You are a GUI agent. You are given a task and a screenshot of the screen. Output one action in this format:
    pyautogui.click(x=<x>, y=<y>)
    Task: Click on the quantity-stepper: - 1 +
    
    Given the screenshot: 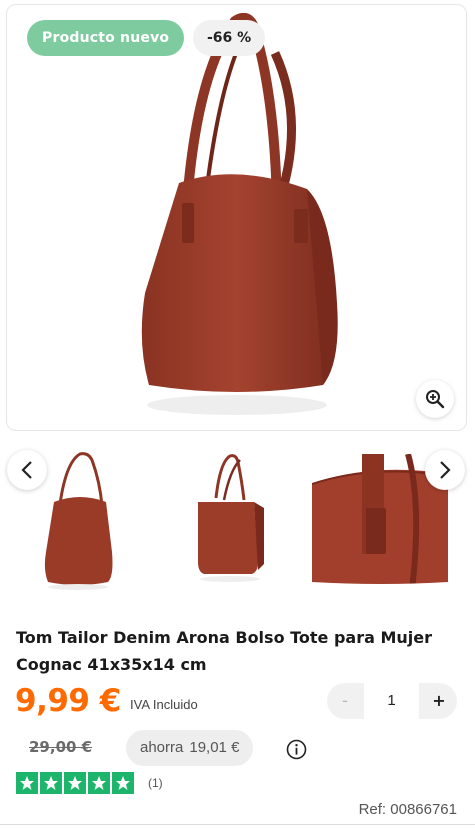 What is the action you would take?
    pyautogui.click(x=392, y=701)
    